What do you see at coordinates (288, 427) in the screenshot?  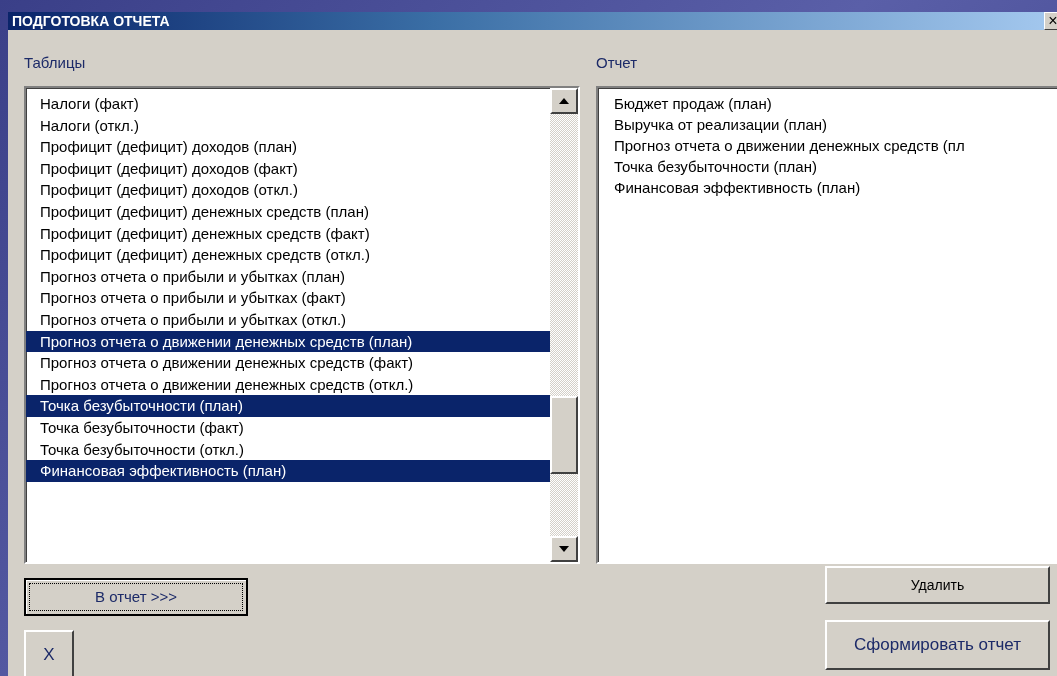 I see `list-item: Точка безубыточности (факт)` at bounding box center [288, 427].